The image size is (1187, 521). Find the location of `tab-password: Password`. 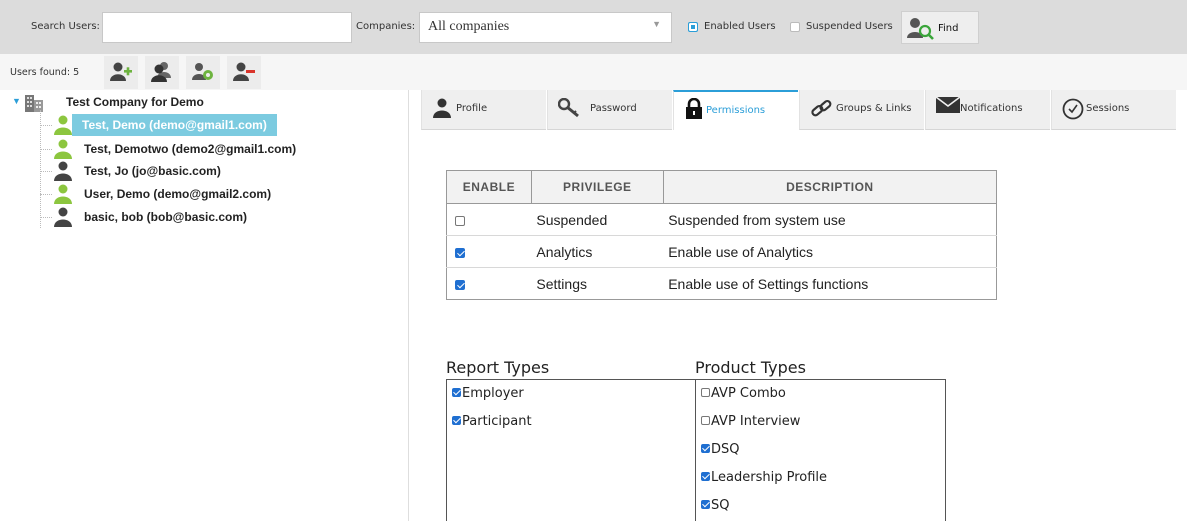

tab-password: Password is located at coordinates (609, 110).